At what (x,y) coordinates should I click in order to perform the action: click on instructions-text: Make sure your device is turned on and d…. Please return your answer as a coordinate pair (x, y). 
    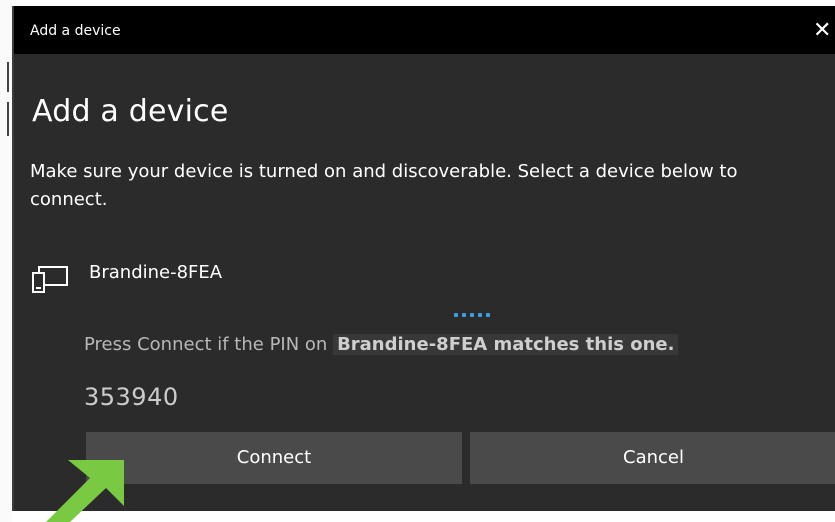
    Looking at the image, I should click on (384, 185).